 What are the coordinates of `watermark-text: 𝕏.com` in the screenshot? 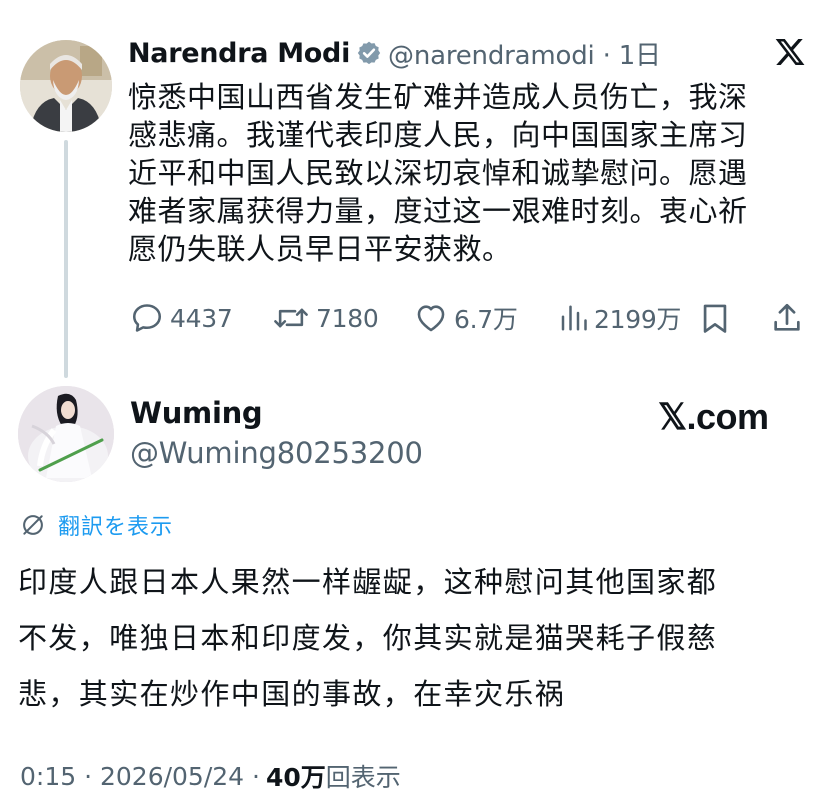 It's located at (713, 416).